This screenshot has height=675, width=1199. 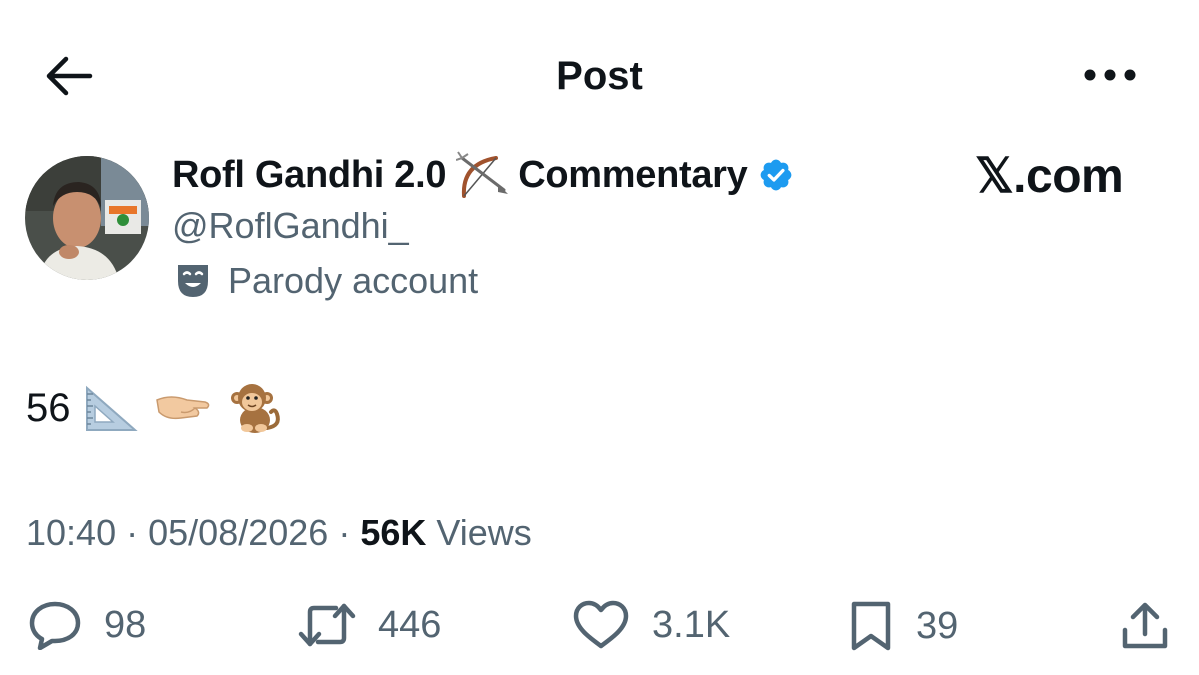 I want to click on reply-icon, so click(x=55, y=625).